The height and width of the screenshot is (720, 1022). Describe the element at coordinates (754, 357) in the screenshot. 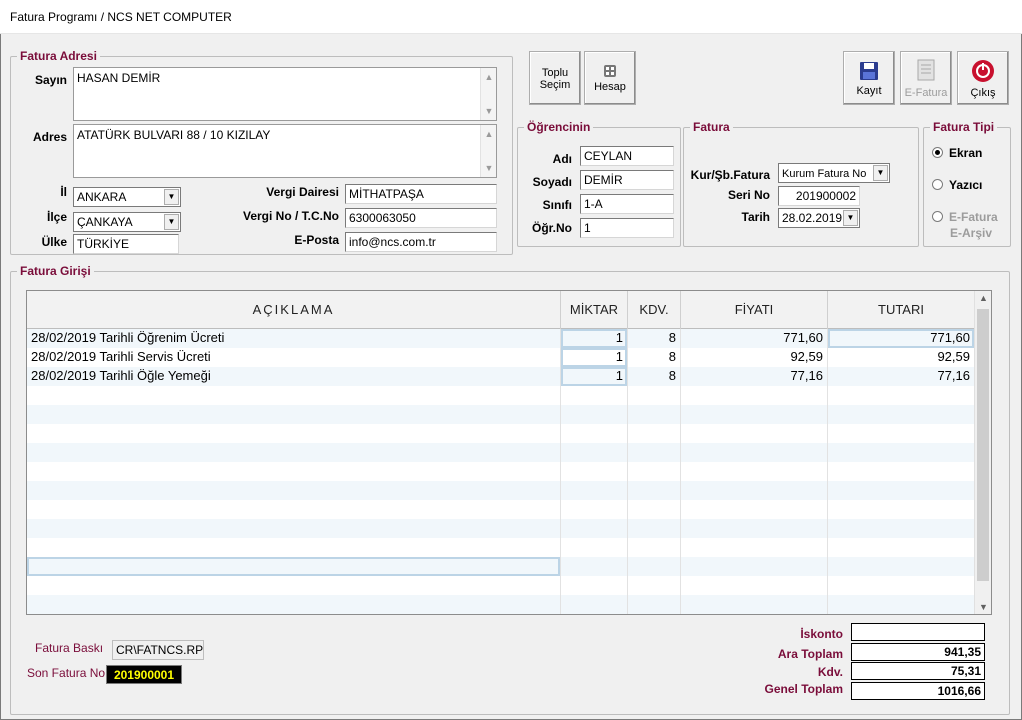

I see `cell-fiyati: 92,59` at that location.